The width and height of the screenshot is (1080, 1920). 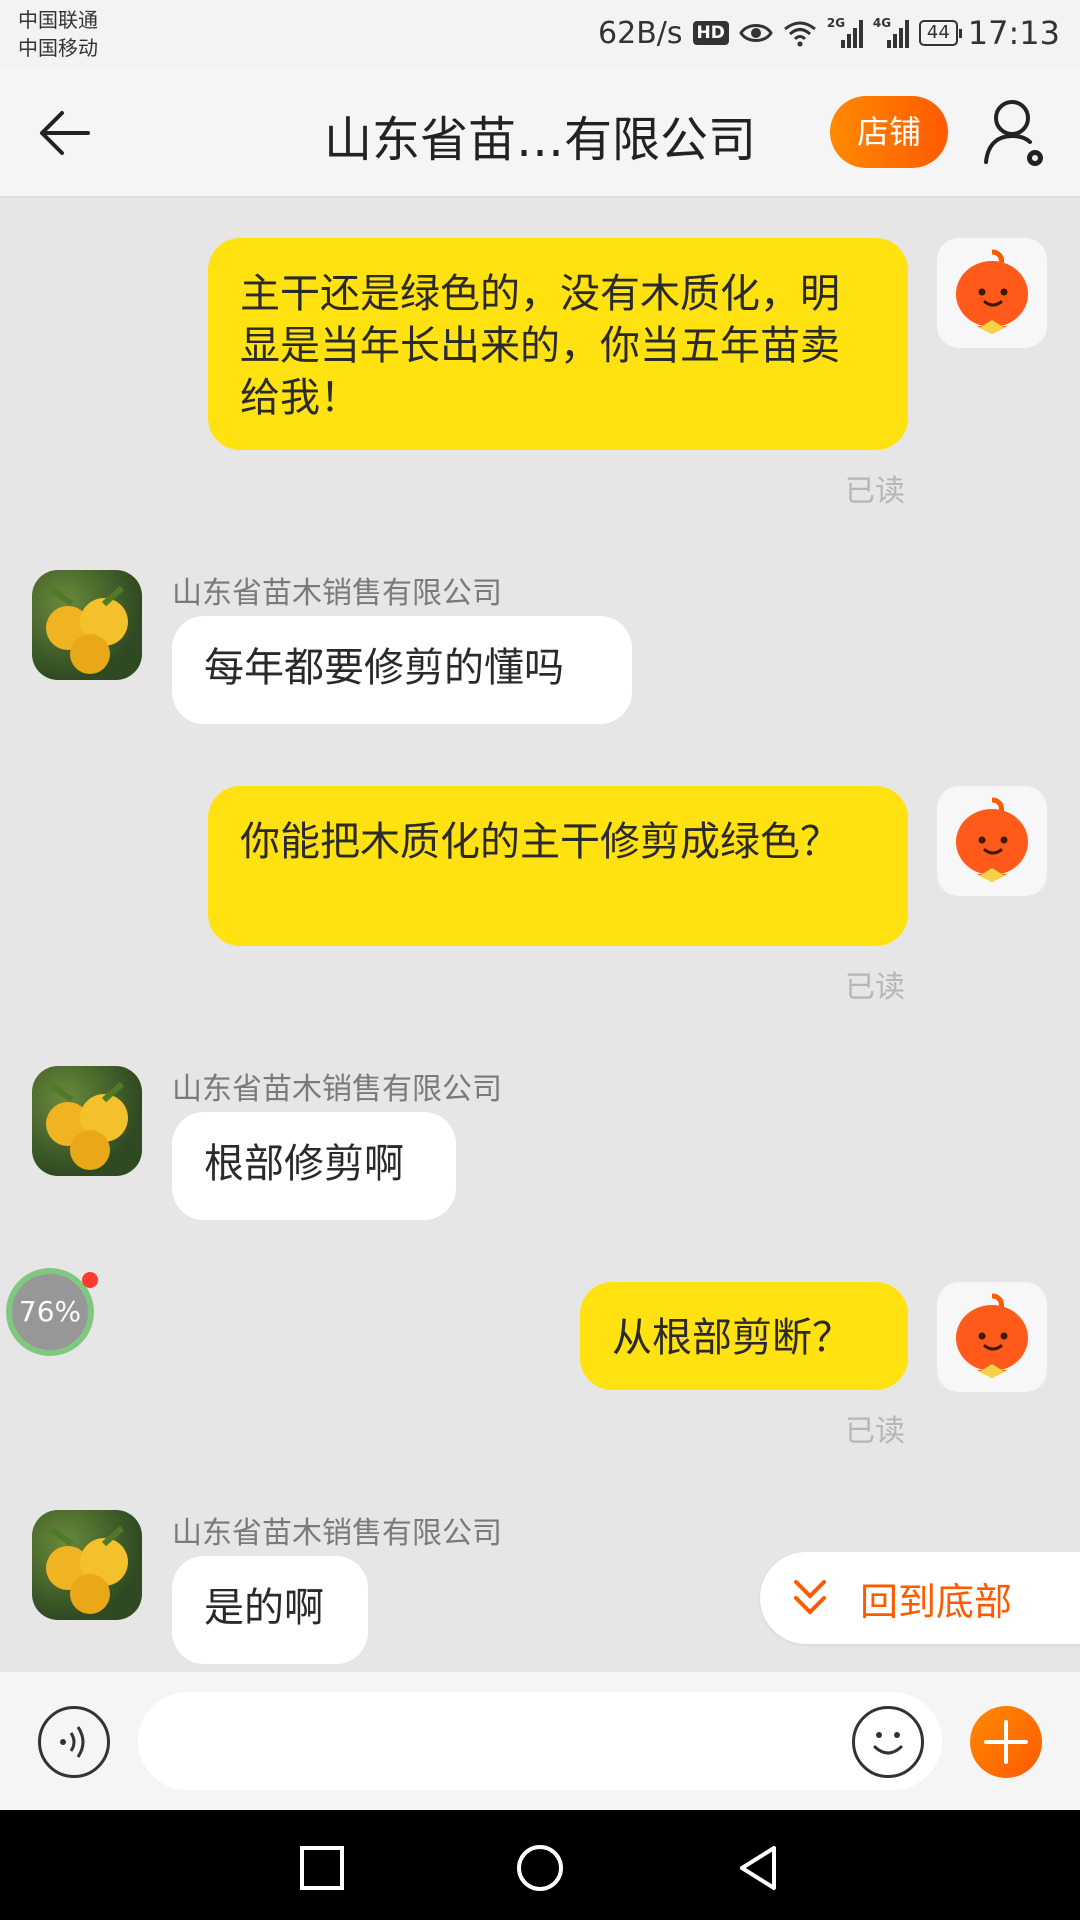 I want to click on message-bubble-other: 根部修剪啊, so click(x=314, y=1166).